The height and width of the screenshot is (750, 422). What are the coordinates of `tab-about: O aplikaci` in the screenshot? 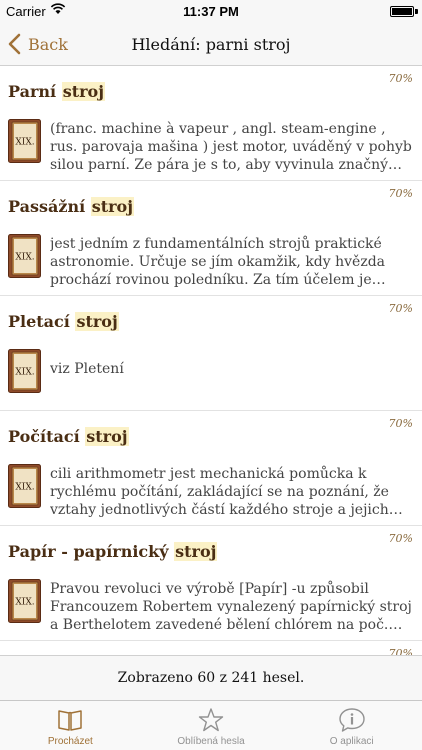 It's located at (351, 725).